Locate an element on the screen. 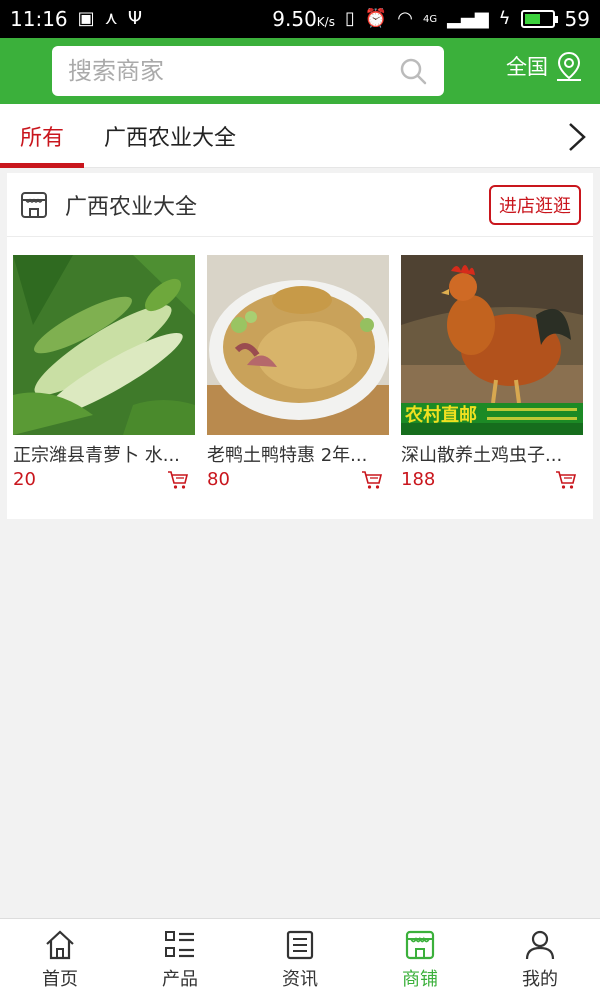  product-card: 正宗潍县青萝卜 水... 20 is located at coordinates (104, 372).